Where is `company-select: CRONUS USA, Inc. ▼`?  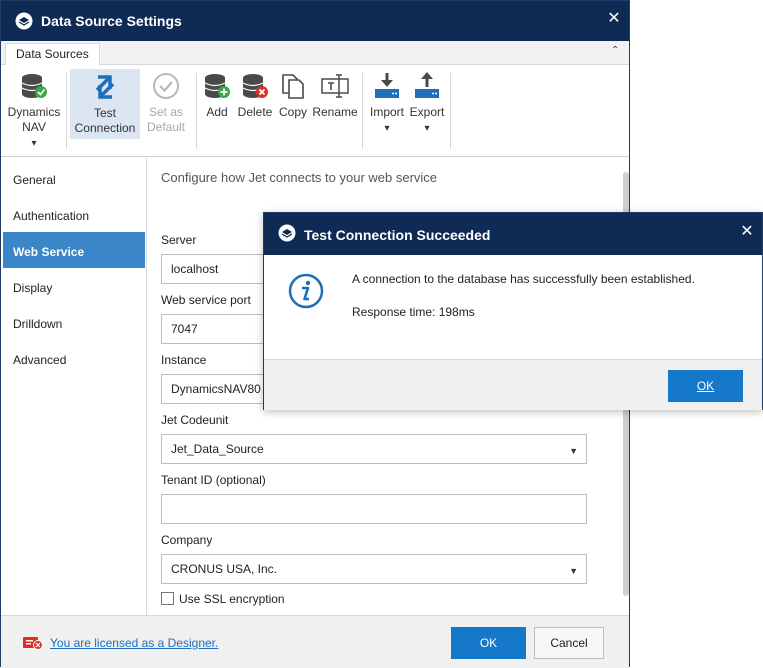 company-select: CRONUS USA, Inc. ▼ is located at coordinates (374, 569).